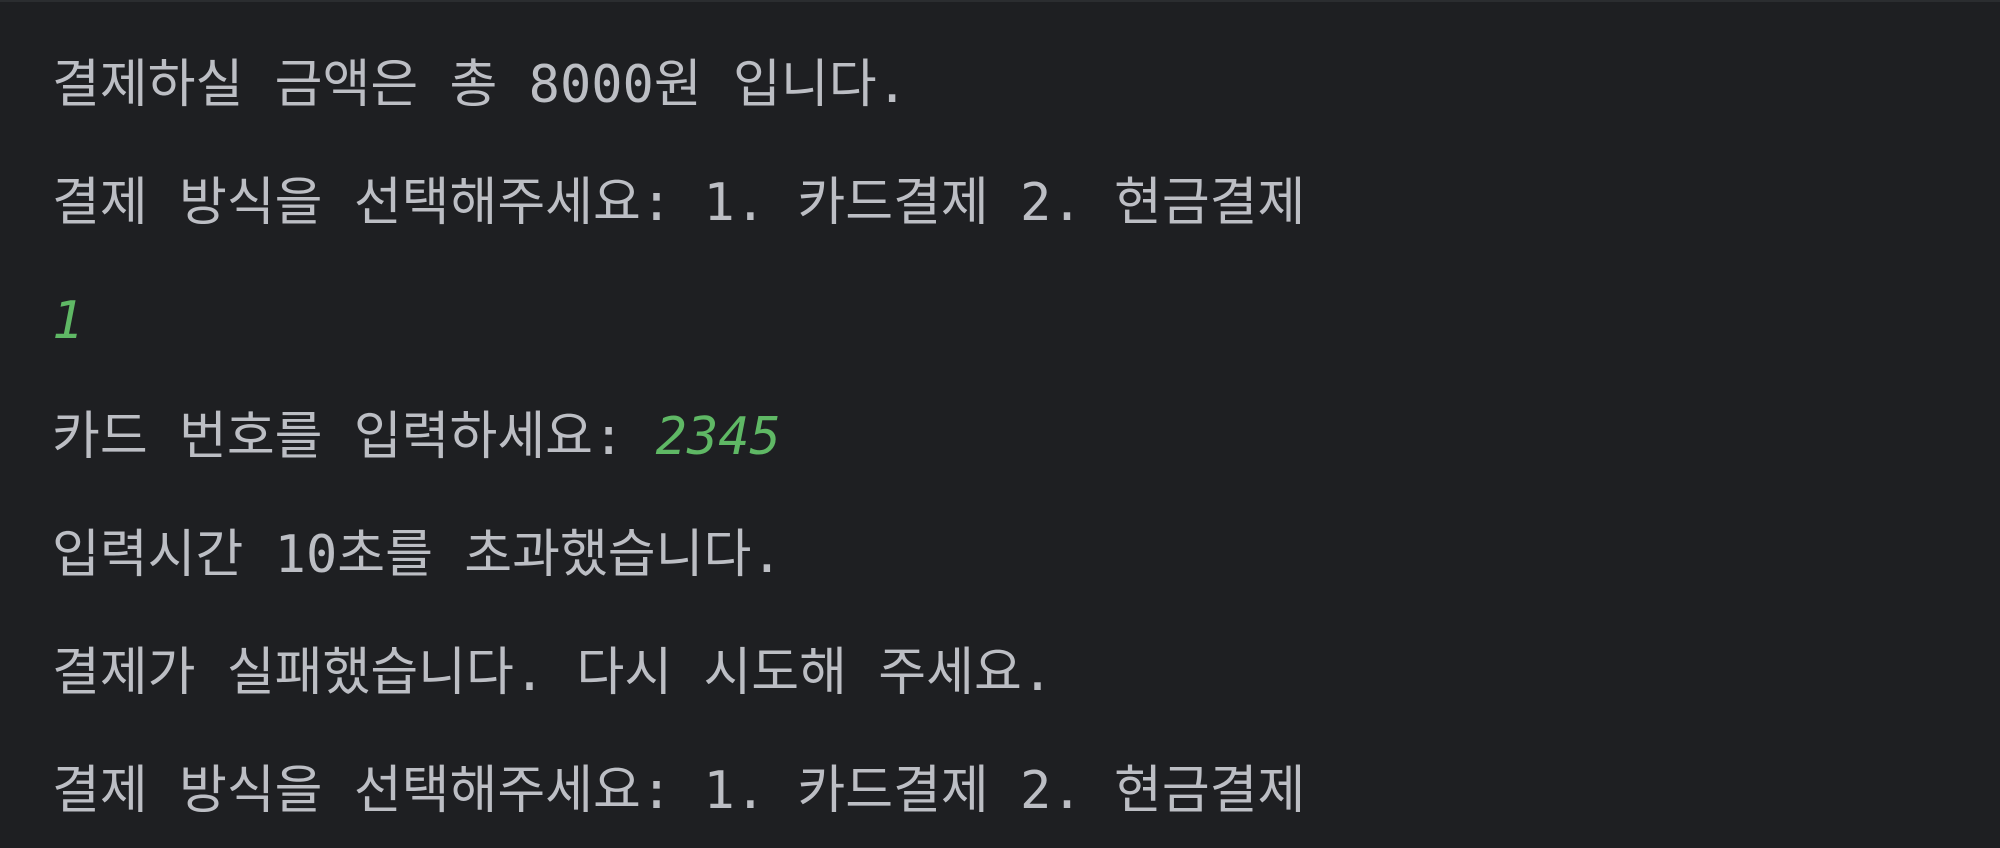  I want to click on console-line-user-choice: 1, so click(67, 321).